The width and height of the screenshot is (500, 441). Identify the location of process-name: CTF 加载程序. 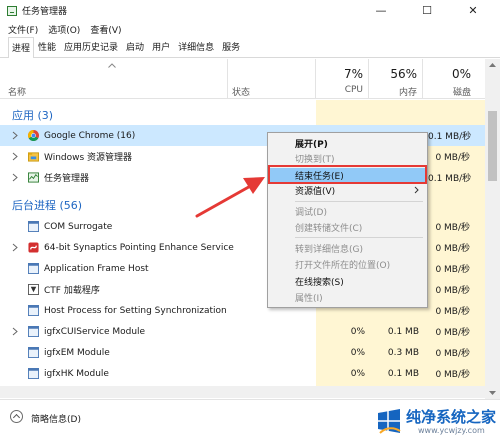
(72, 291).